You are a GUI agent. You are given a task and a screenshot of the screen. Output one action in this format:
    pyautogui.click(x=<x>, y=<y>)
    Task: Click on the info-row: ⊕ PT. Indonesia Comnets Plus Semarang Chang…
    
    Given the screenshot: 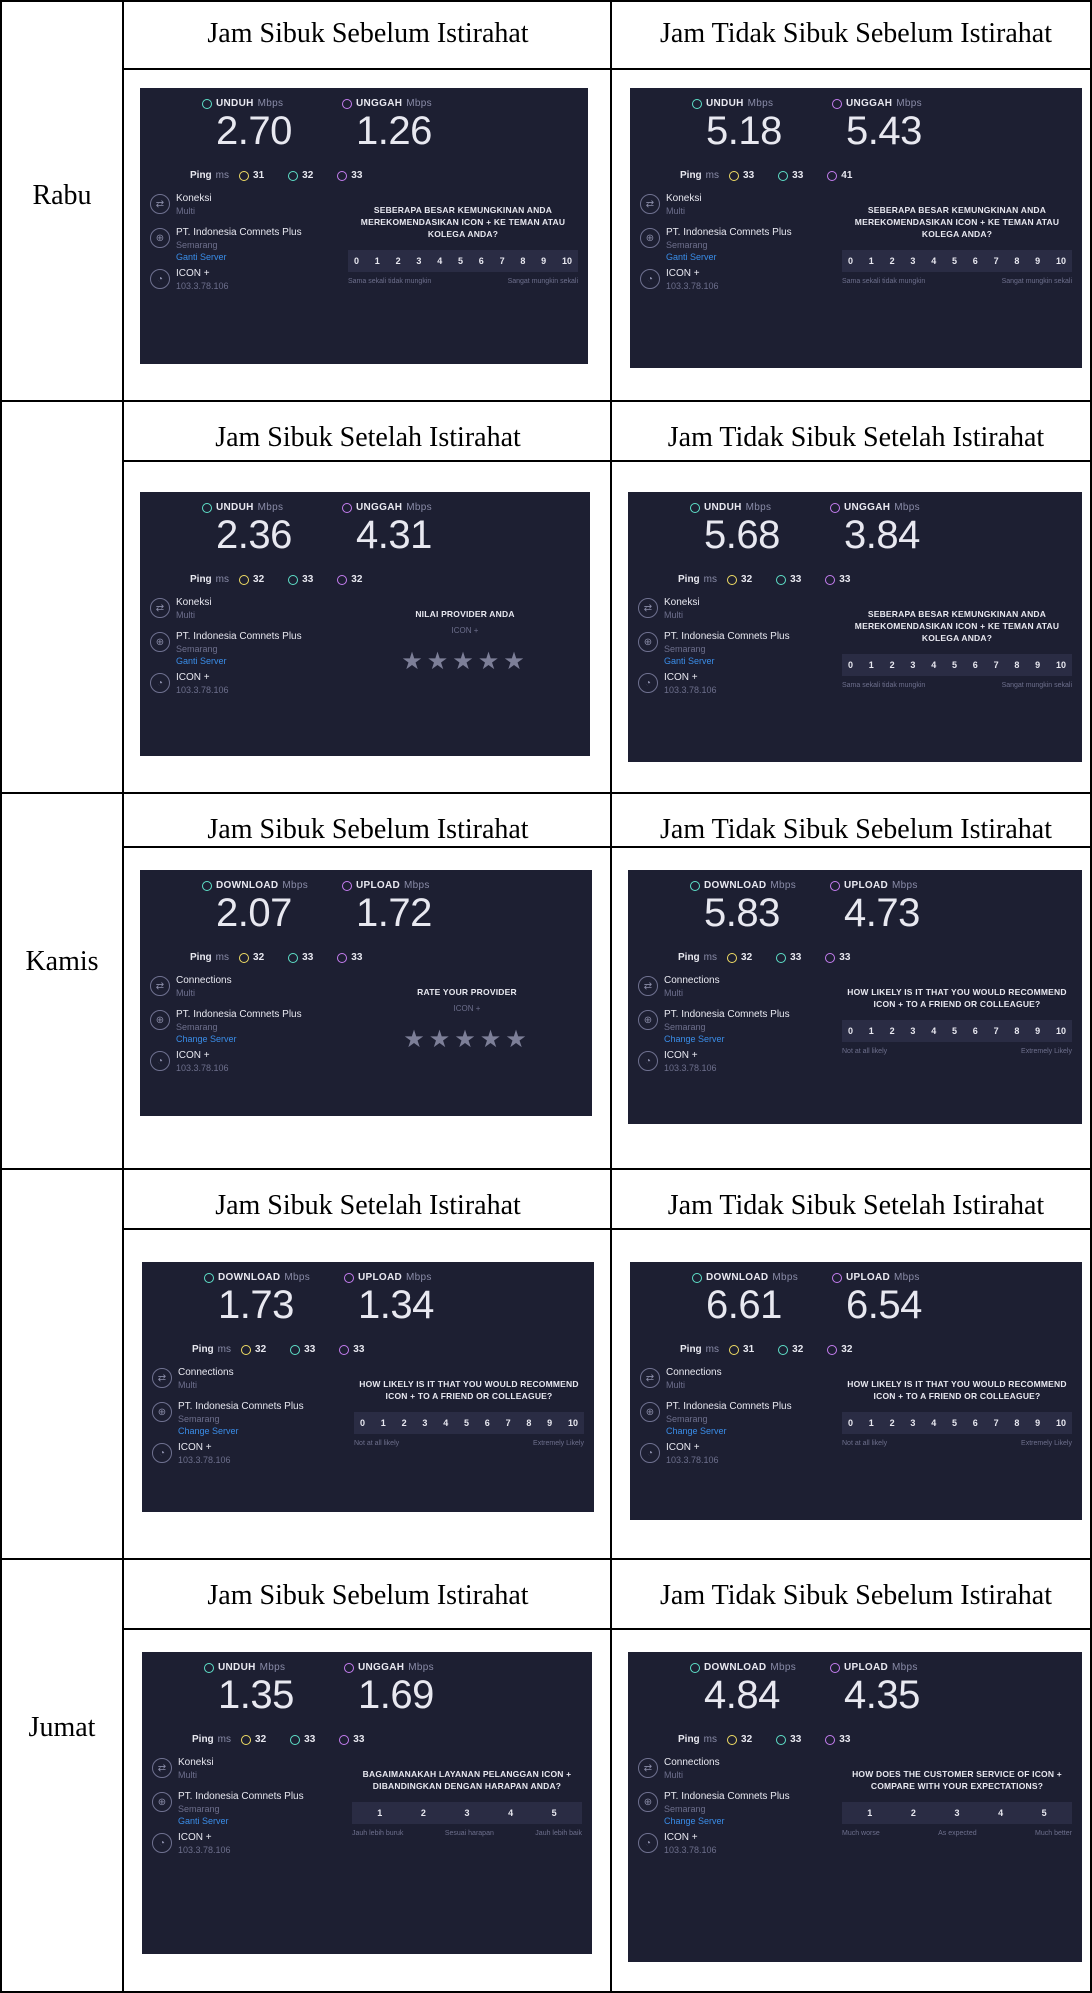 What is the action you would take?
    pyautogui.click(x=237, y=1418)
    